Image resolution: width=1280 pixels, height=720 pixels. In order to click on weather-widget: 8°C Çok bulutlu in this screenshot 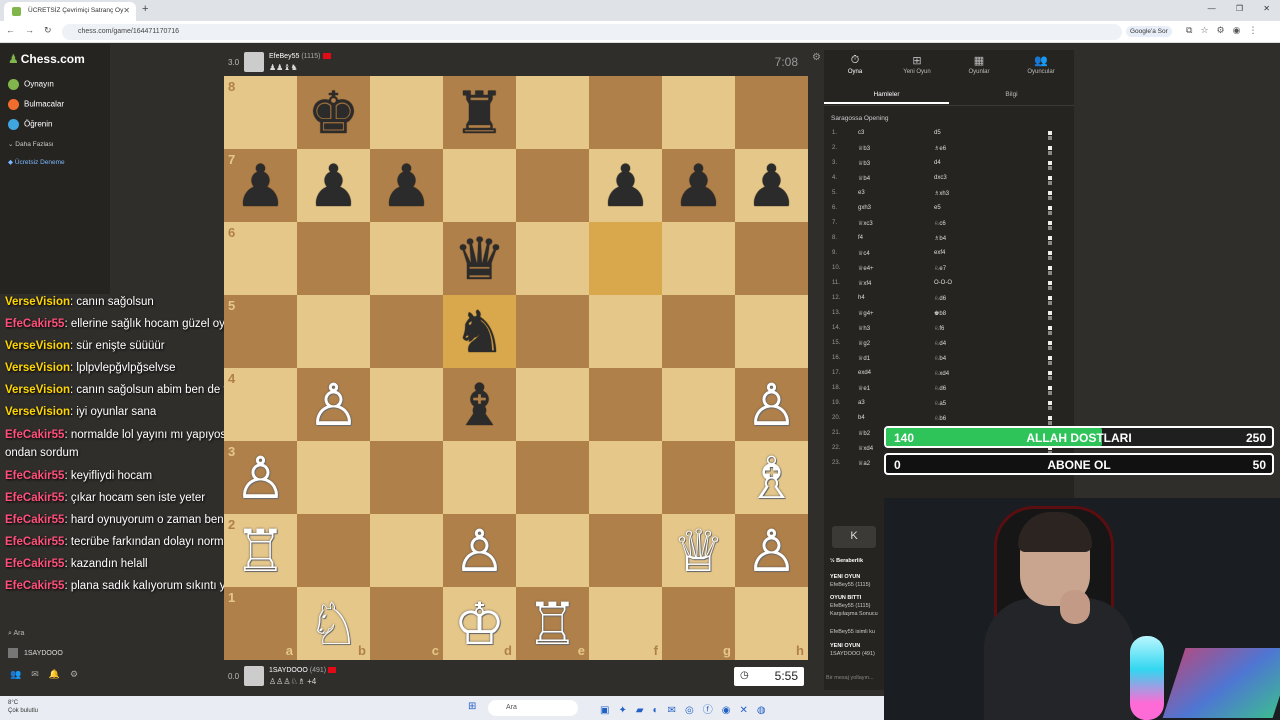, I will do `click(23, 707)`.